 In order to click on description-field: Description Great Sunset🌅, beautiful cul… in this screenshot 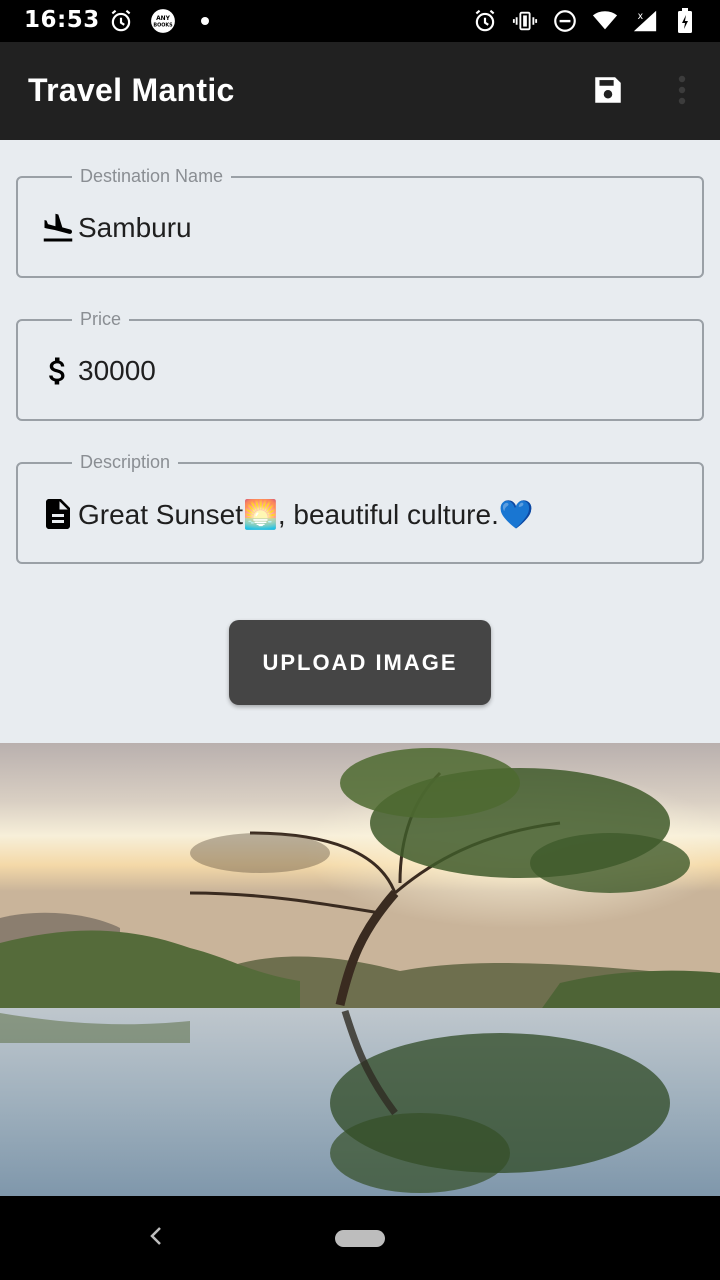, I will do `click(360, 507)`.